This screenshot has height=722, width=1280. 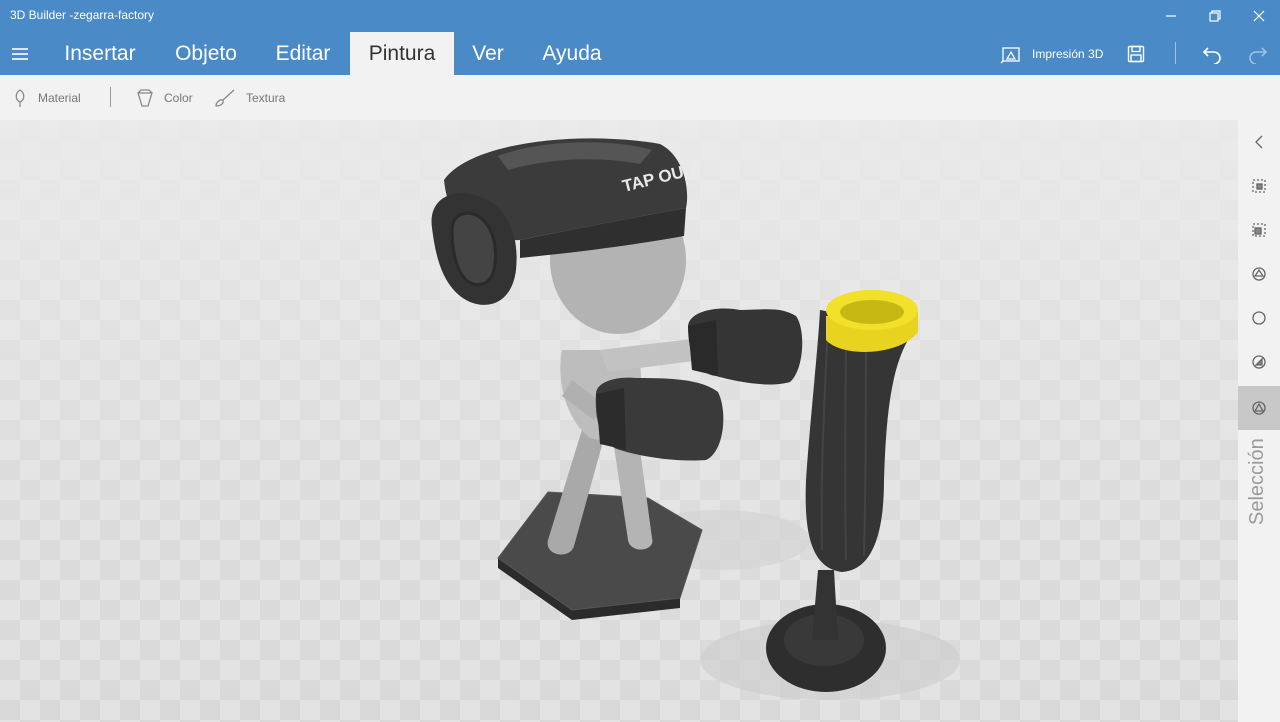 What do you see at coordinates (303, 53) in the screenshot?
I see `tab-editar: Editar` at bounding box center [303, 53].